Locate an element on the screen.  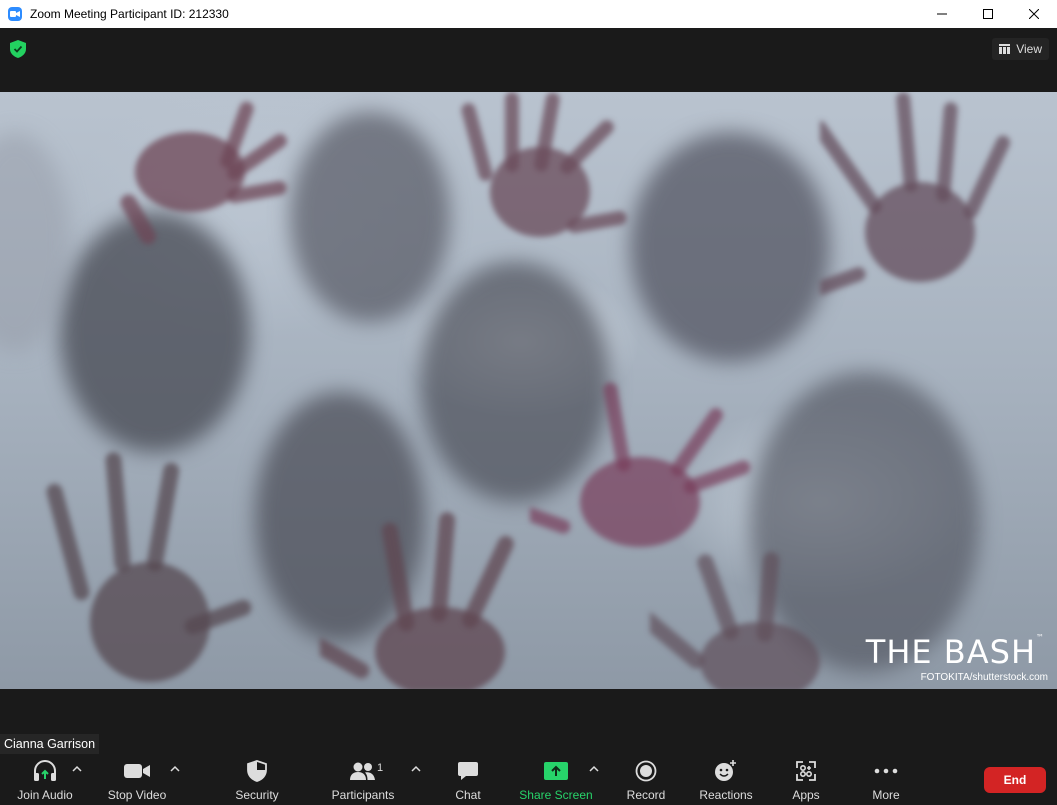
end-meeting-button: End is located at coordinates (1015, 780).